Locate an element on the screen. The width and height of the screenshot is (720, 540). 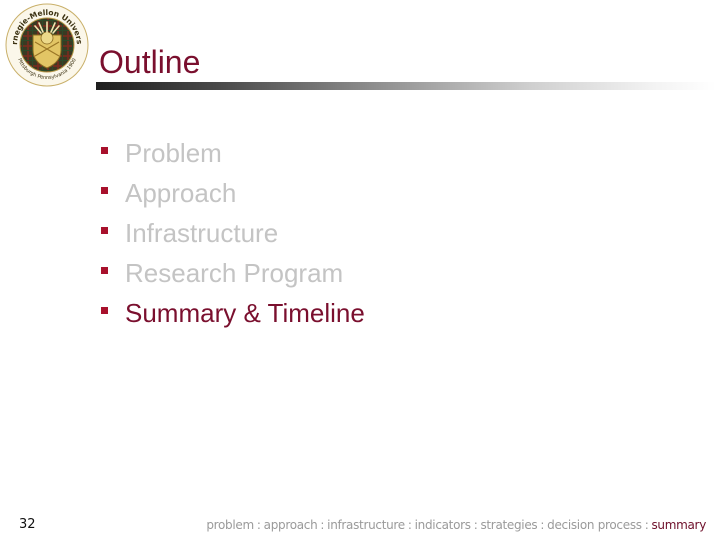
outline-item-label: Approach is located at coordinates (181, 193).